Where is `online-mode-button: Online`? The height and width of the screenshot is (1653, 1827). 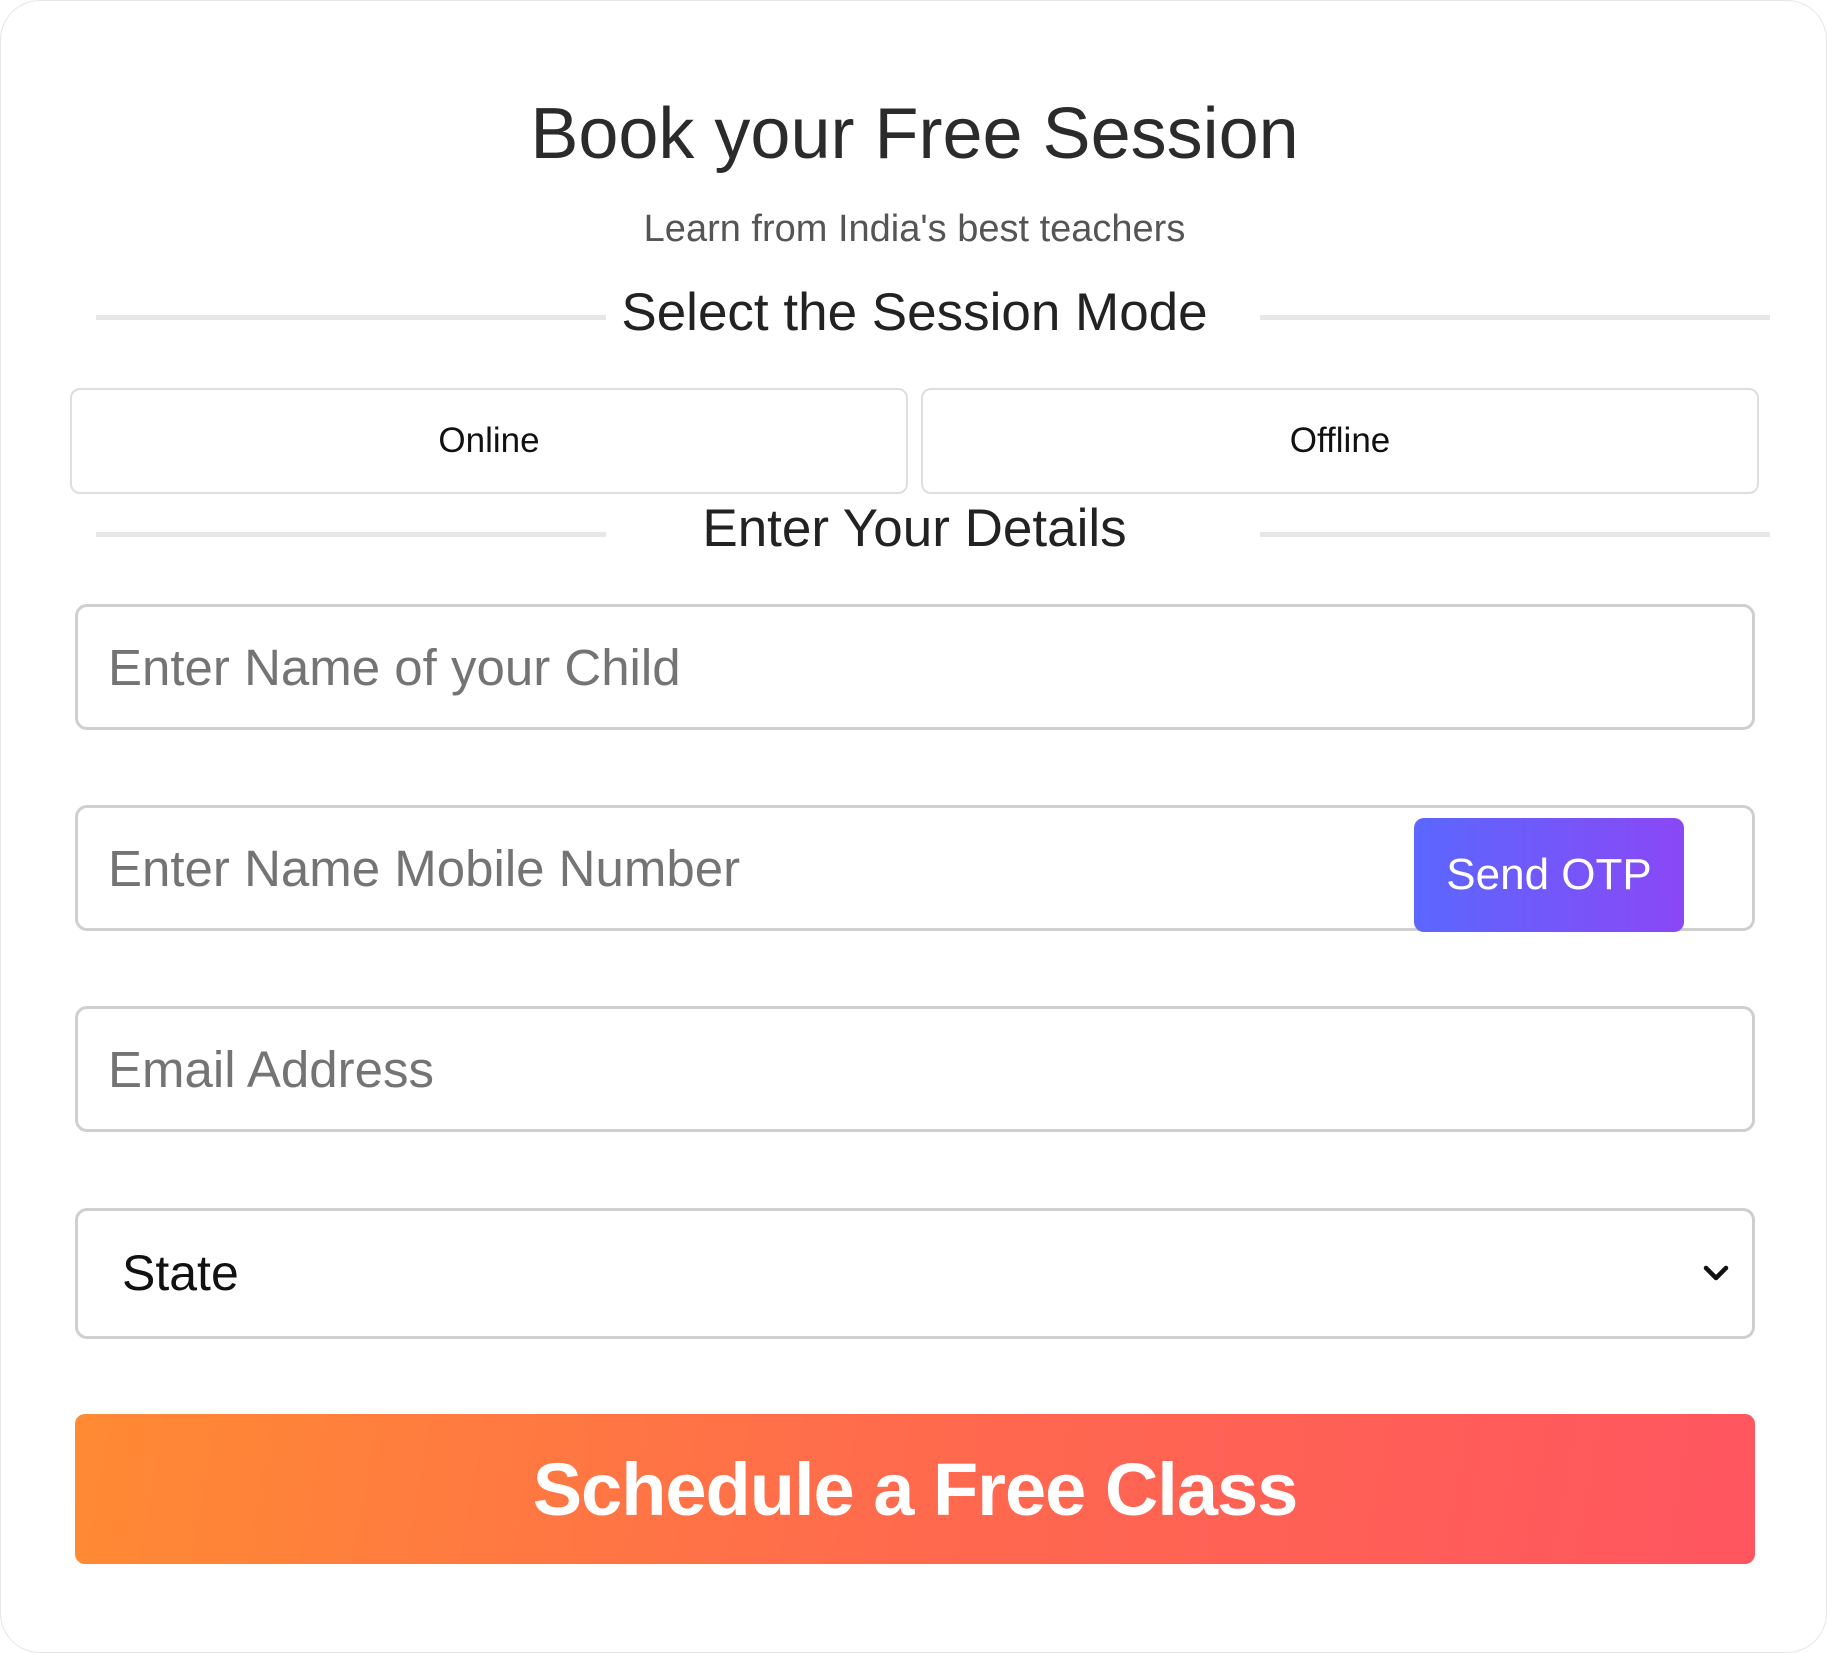
online-mode-button: Online is located at coordinates (489, 441).